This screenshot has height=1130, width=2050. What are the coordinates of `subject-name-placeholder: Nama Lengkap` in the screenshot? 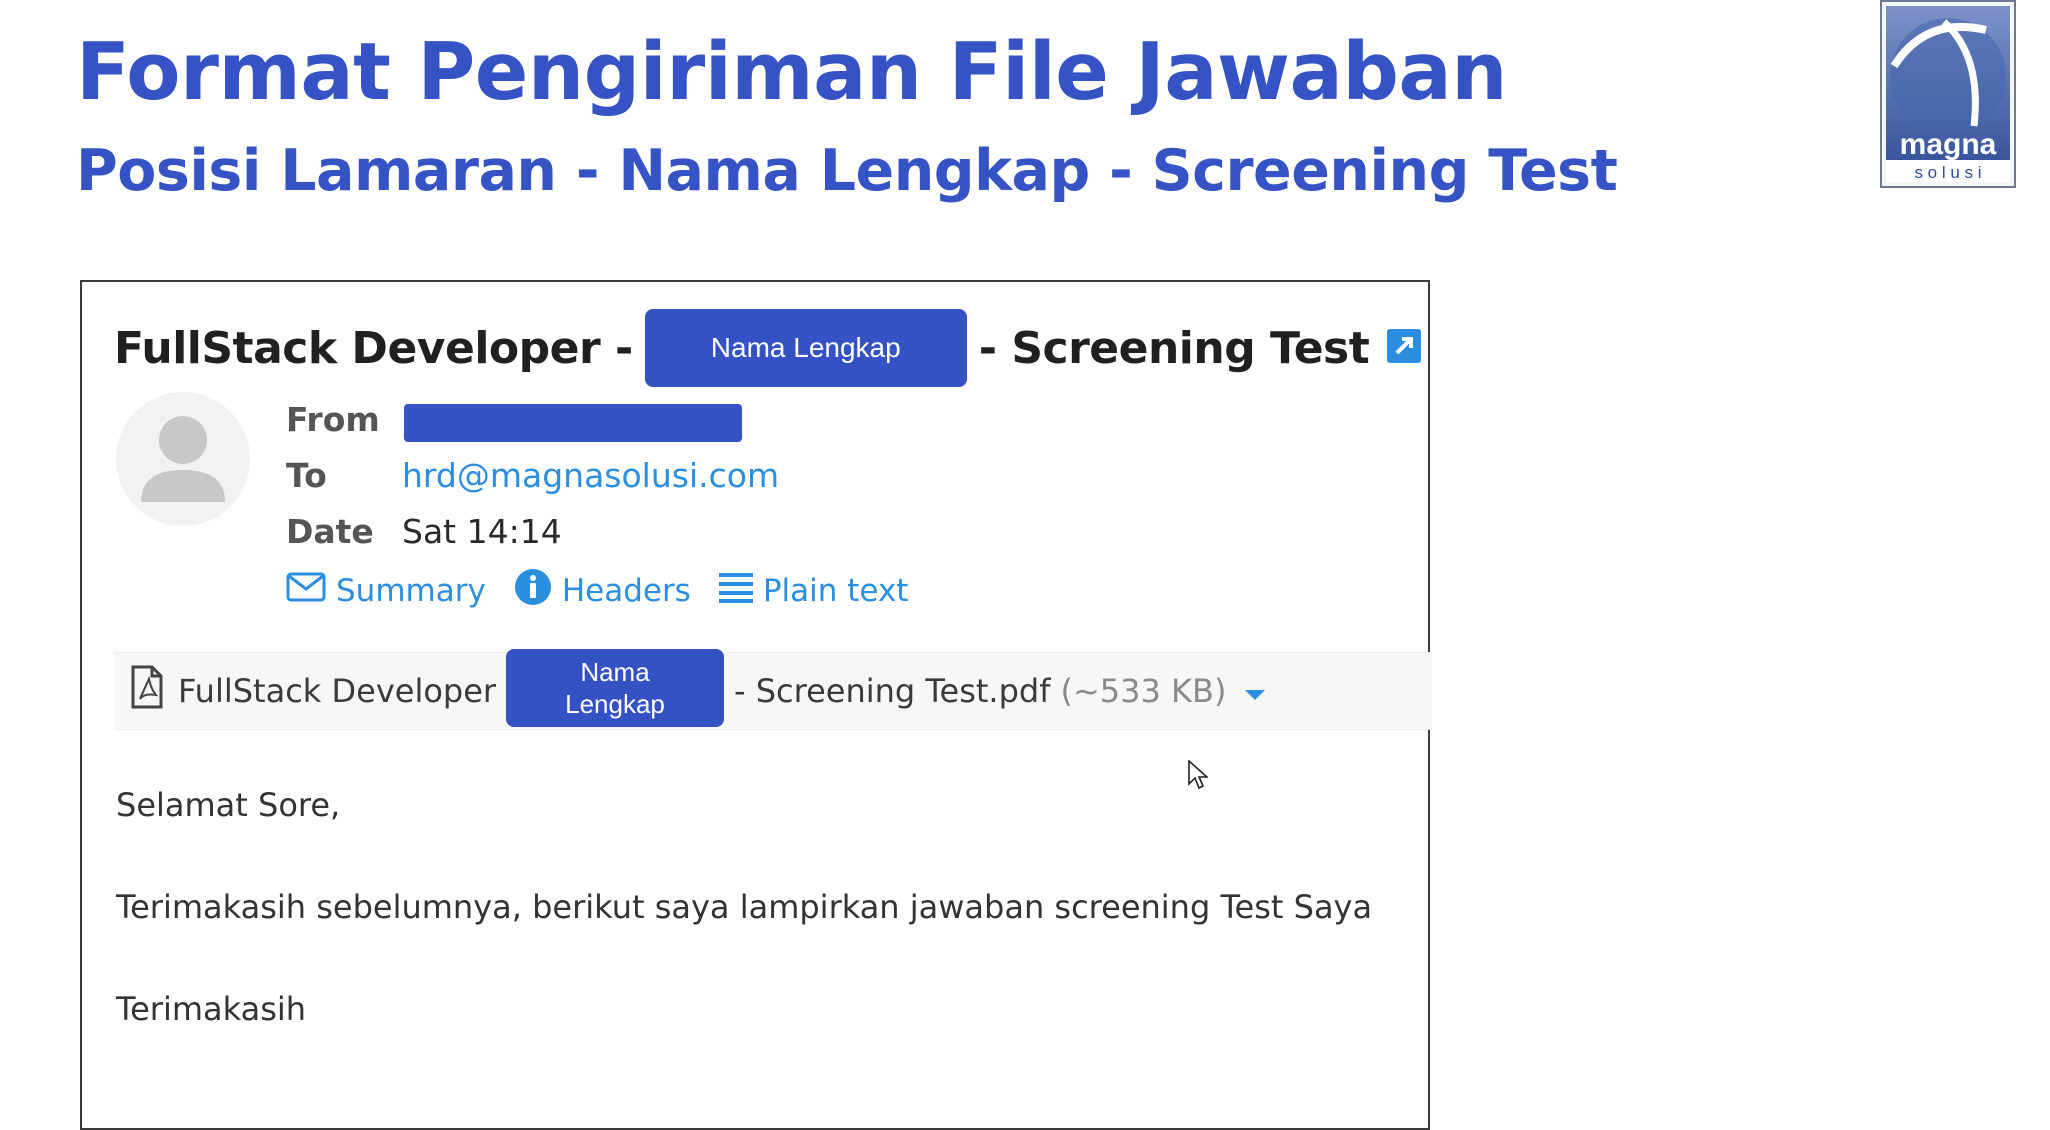 It's located at (805, 348).